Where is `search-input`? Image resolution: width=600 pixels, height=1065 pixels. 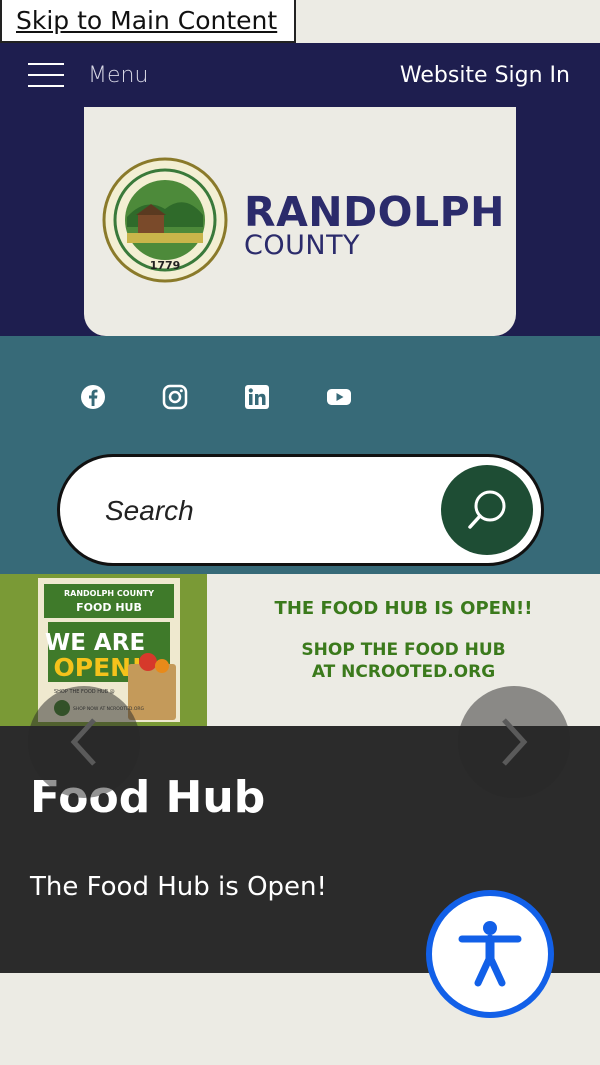
search-input is located at coordinates (265, 511).